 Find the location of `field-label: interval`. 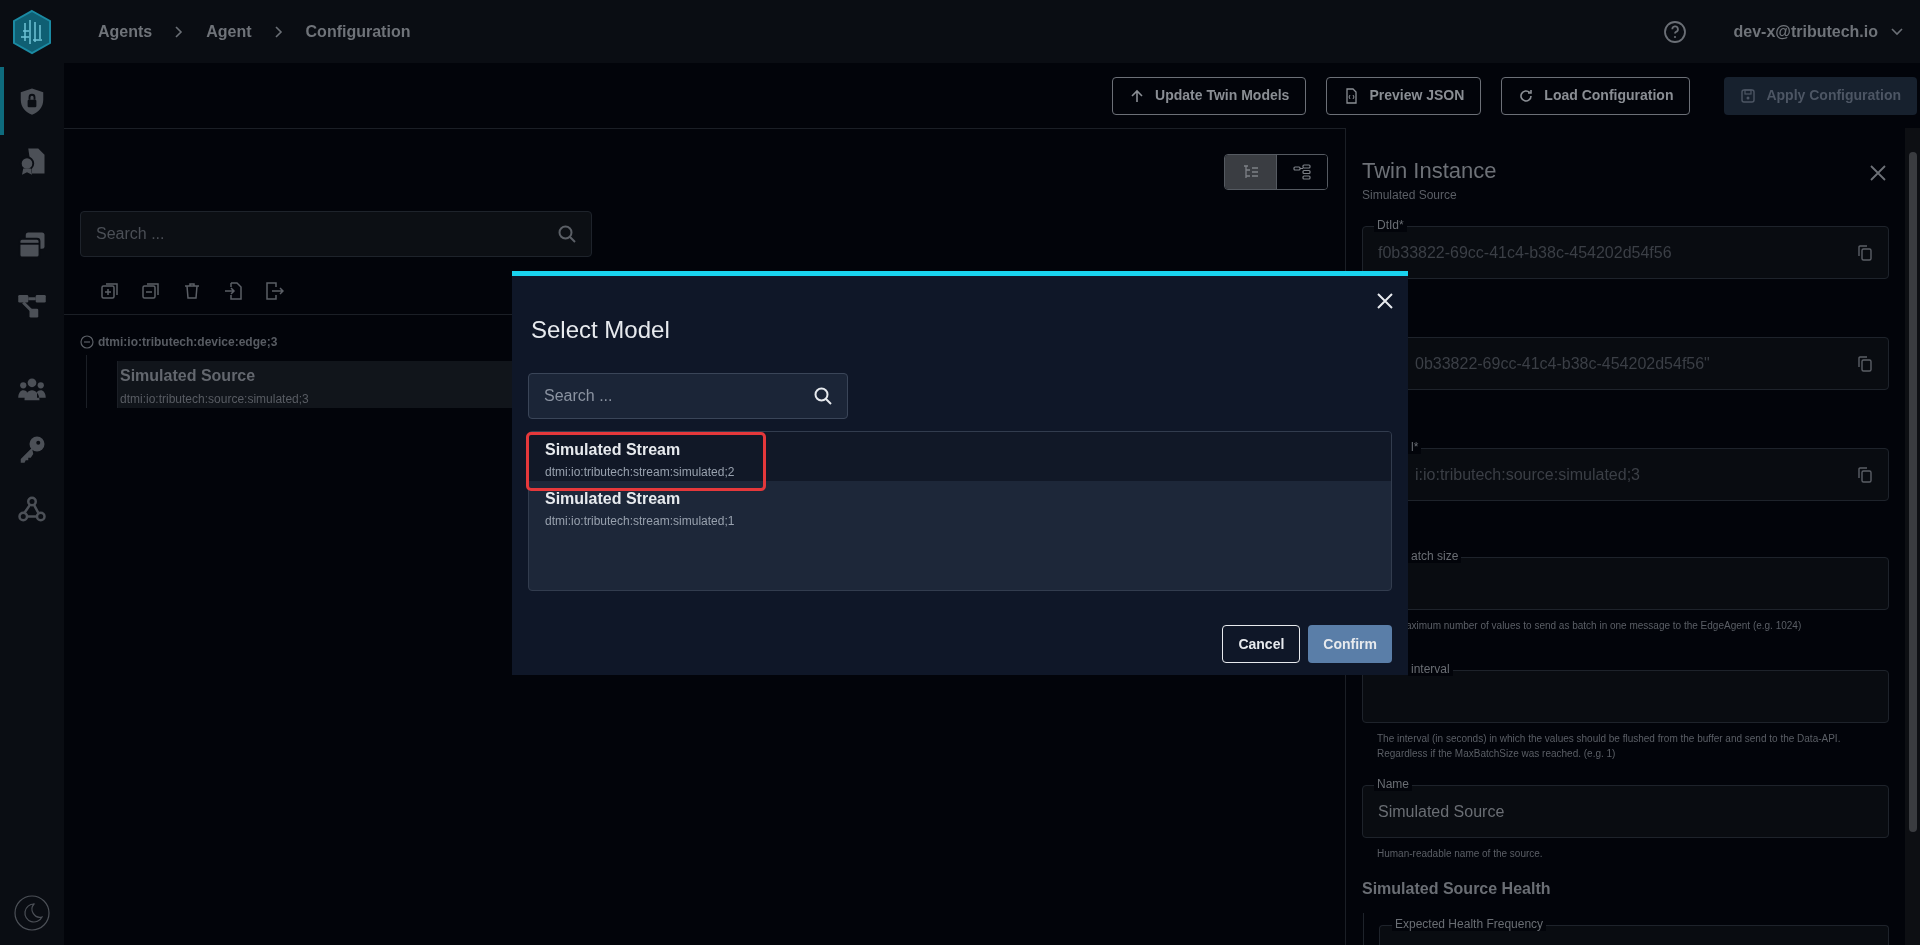

field-label: interval is located at coordinates (1430, 669).